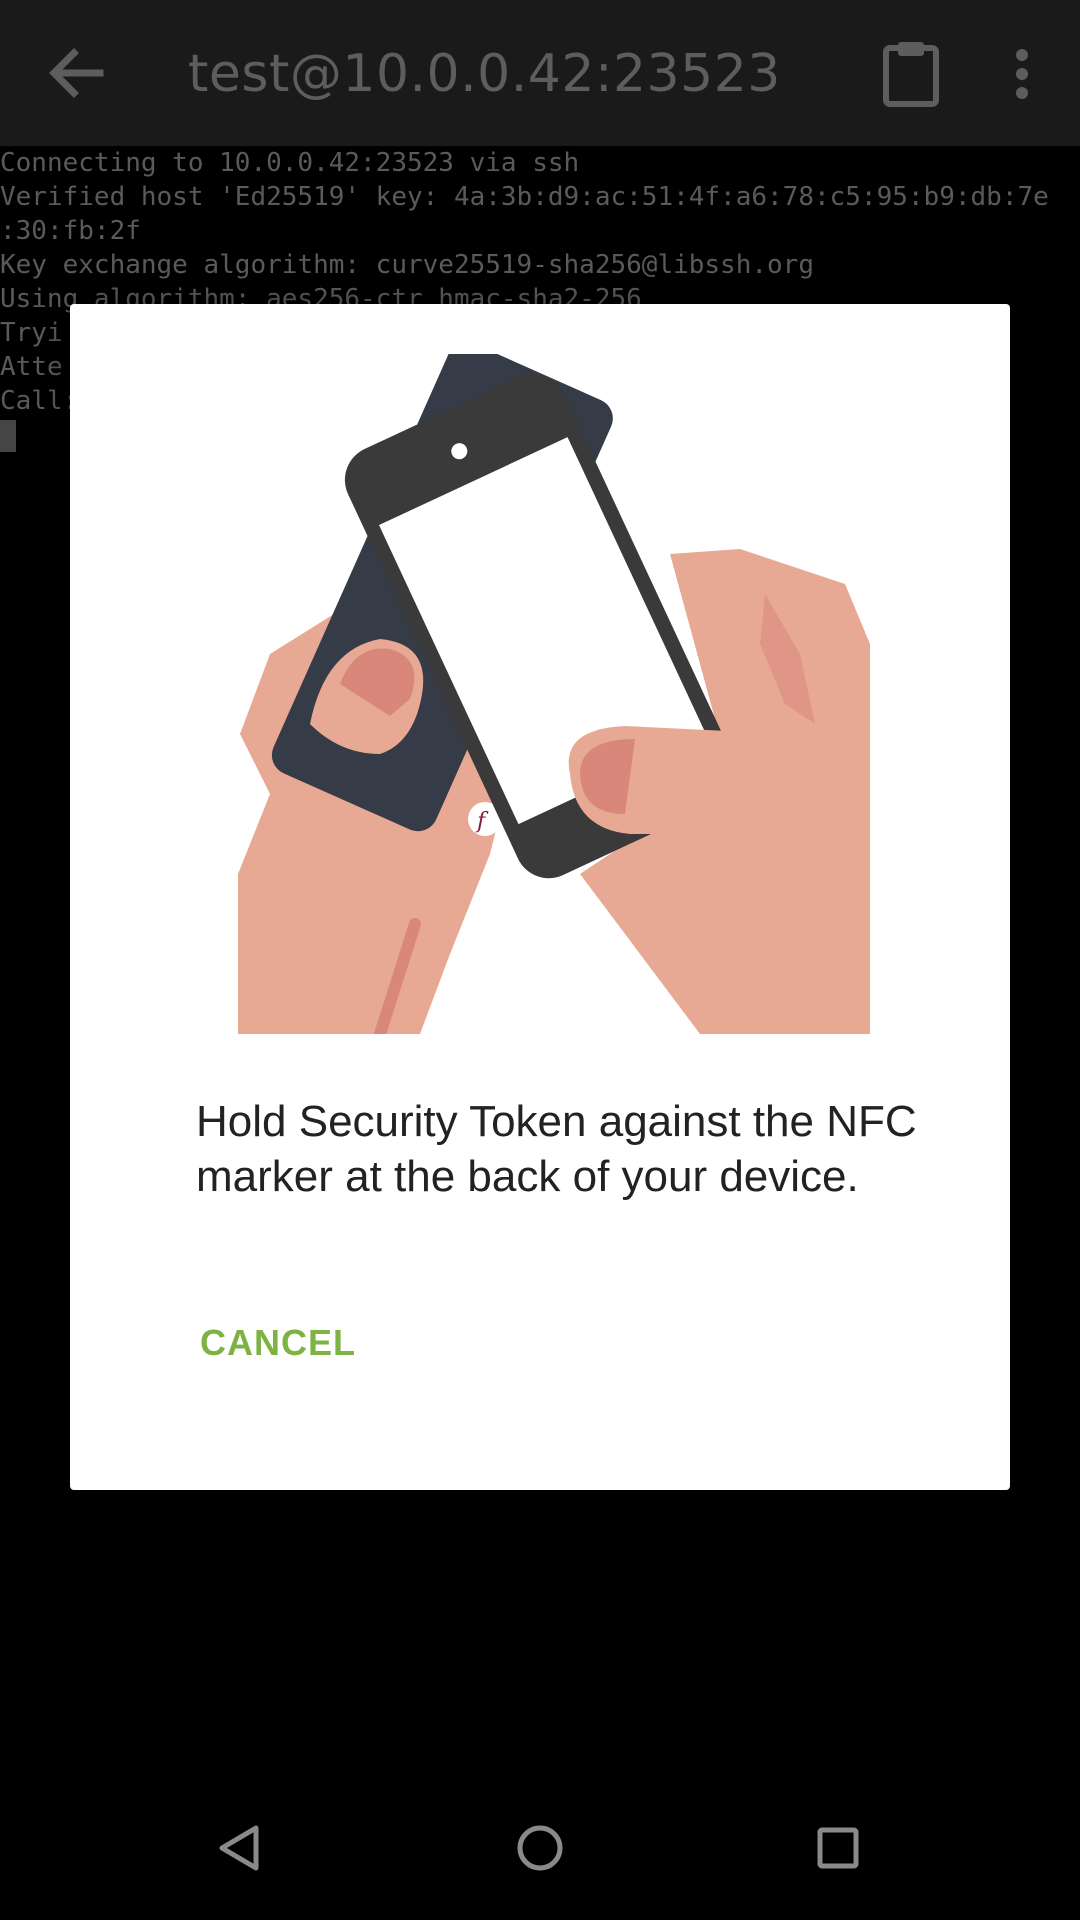 The image size is (1080, 1920). I want to click on nav-home-icon, so click(540, 1848).